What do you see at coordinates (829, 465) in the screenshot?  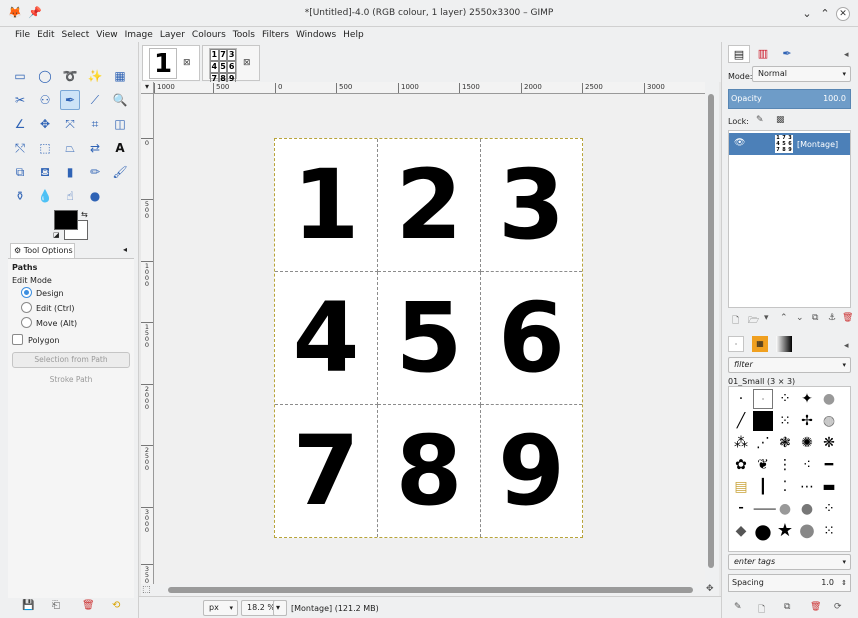 I see `brush-item: ━` at bounding box center [829, 465].